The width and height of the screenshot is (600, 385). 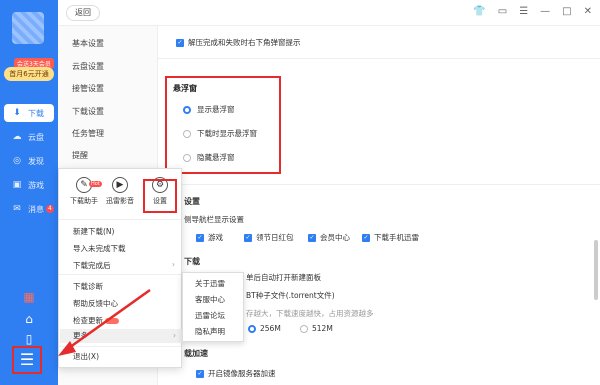 What do you see at coordinates (523, 11) in the screenshot?
I see `menu-icon: ☰` at bounding box center [523, 11].